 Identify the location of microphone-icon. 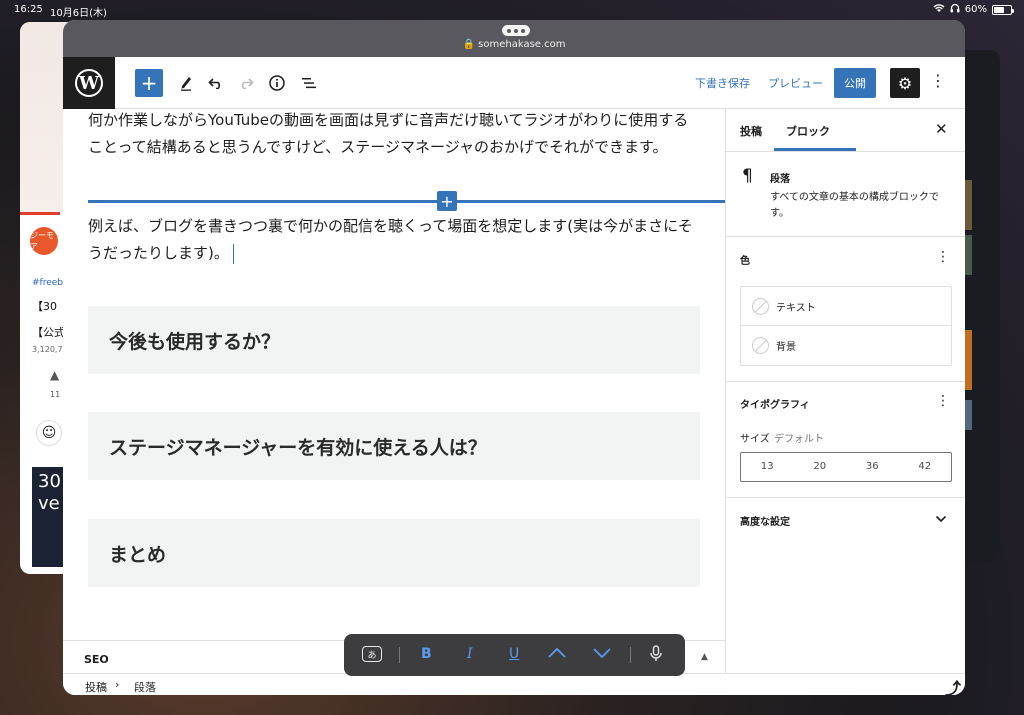
(656, 656).